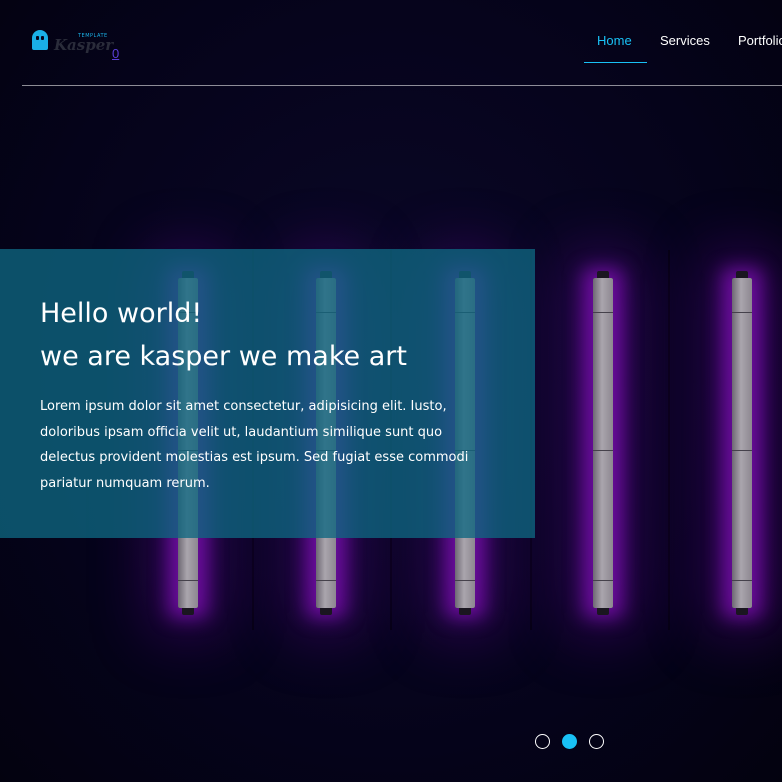  Describe the element at coordinates (40, 40) in the screenshot. I see `ghost-icon` at that location.